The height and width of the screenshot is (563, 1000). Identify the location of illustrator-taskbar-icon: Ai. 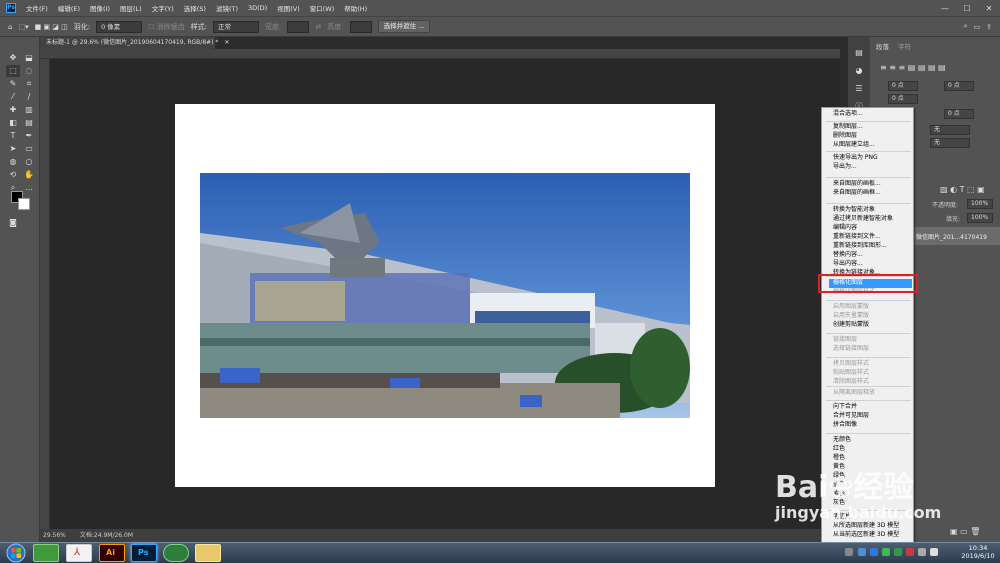
(112, 553).